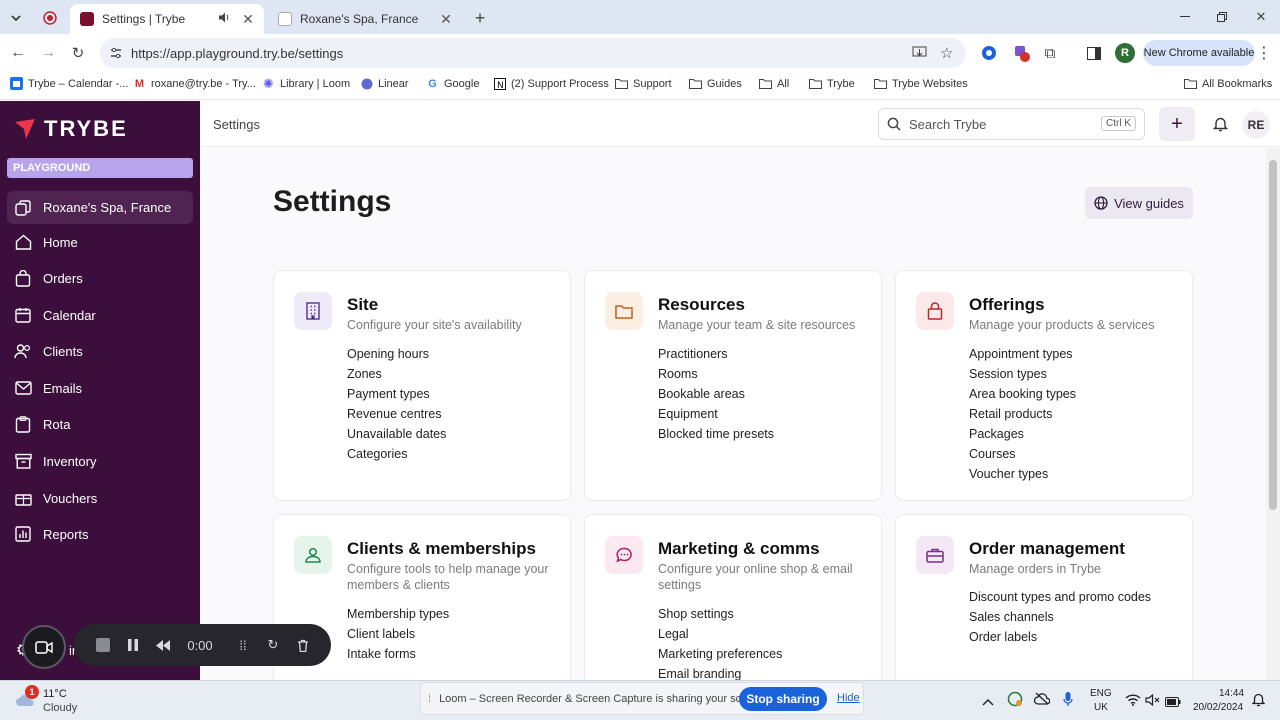 The width and height of the screenshot is (1280, 720). I want to click on link-unavailable-dates: Unavailable dates, so click(396, 434).